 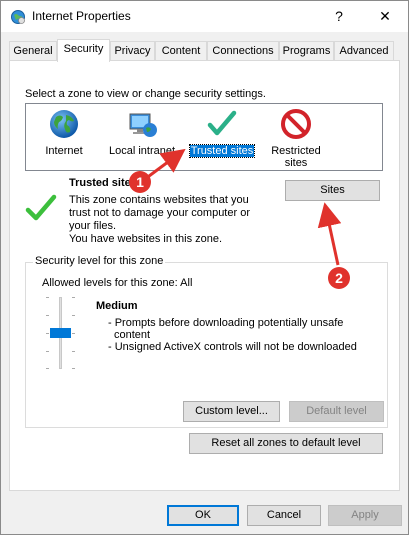 I want to click on zone-desc-line: your files., so click(x=93, y=226).